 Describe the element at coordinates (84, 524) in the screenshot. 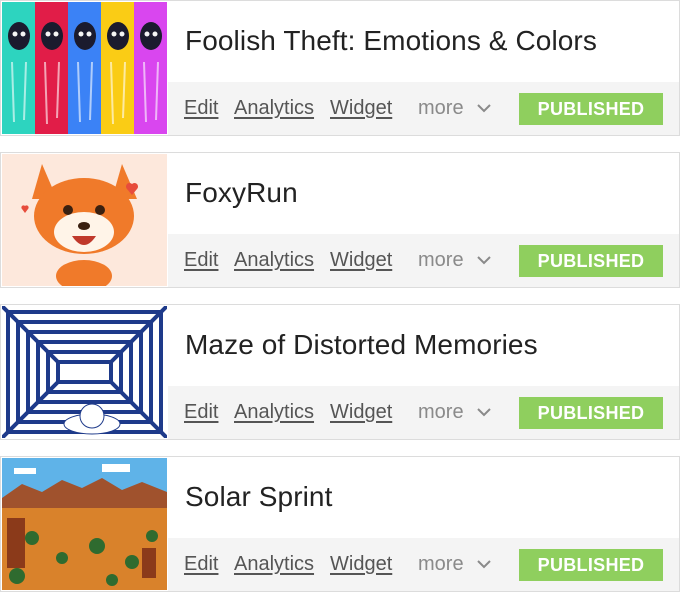

I see `desert-landscape-thumbnail` at that location.